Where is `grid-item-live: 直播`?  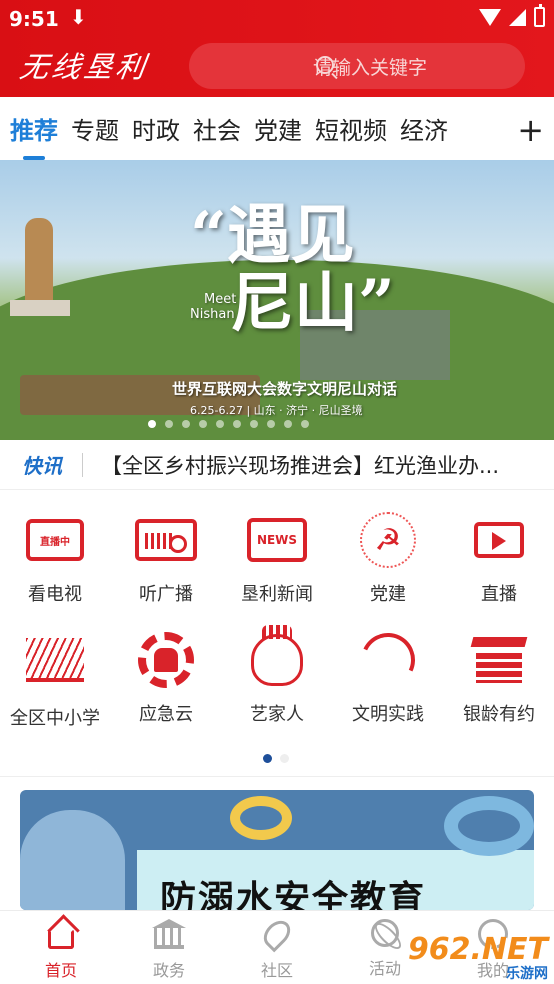 grid-item-live: 直播 is located at coordinates (499, 558).